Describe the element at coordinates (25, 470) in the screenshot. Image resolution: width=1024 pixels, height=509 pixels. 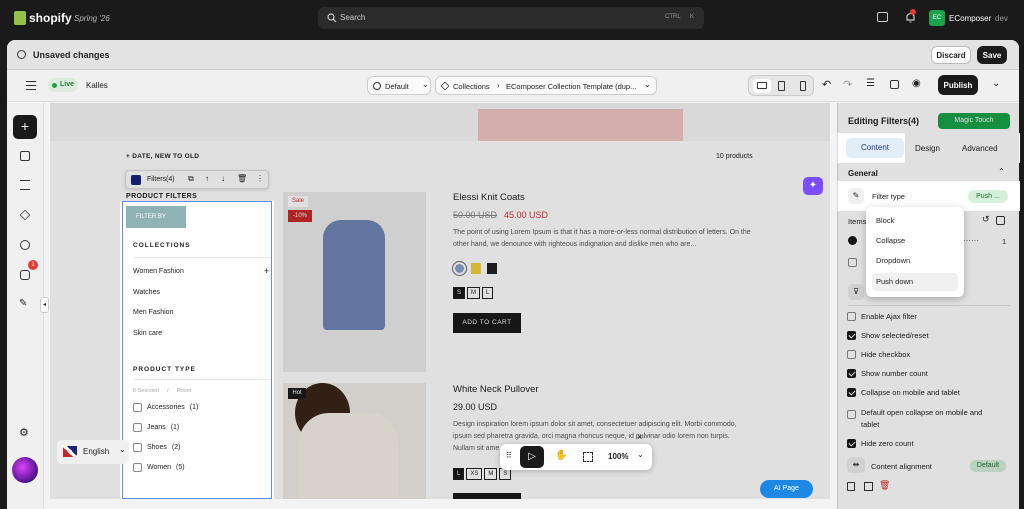
I see `assistant-avatar` at that location.